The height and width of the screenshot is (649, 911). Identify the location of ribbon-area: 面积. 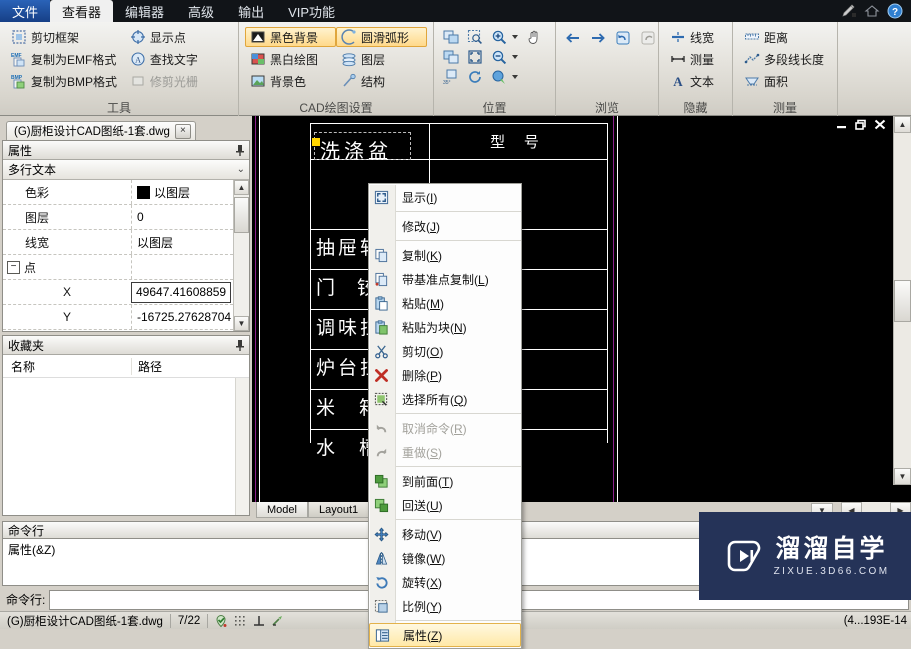
(785, 81).